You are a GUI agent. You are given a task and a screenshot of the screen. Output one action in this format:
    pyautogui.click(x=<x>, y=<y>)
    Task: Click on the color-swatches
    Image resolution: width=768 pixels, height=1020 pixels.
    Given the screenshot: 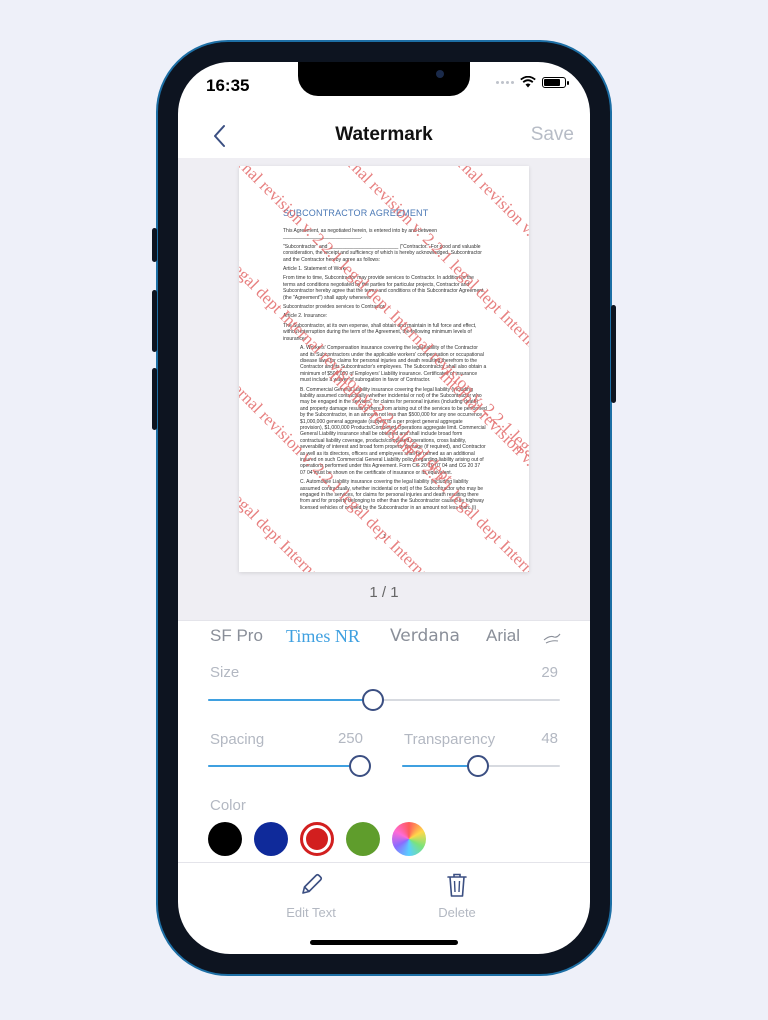 What is the action you would take?
    pyautogui.click(x=317, y=839)
    